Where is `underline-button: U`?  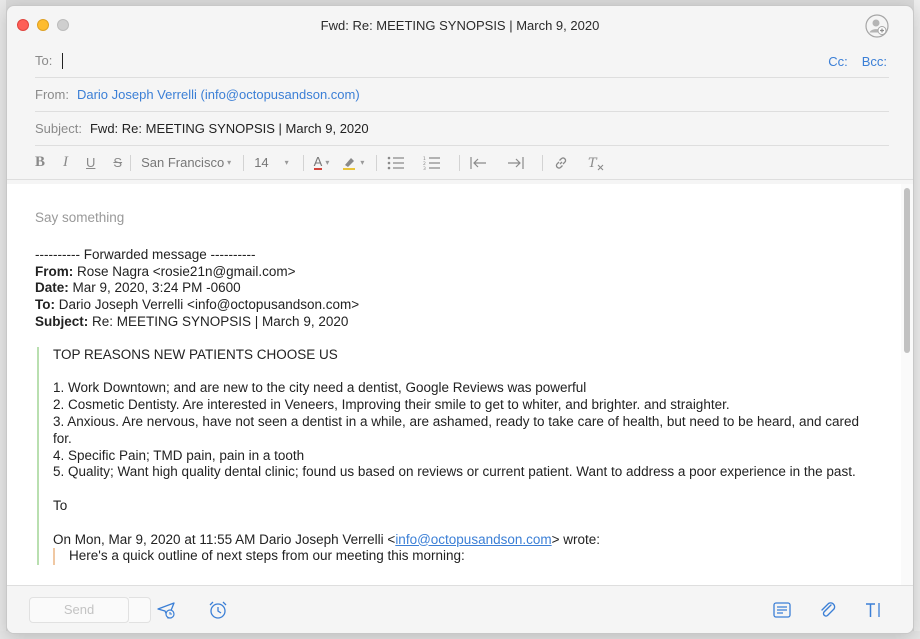 underline-button: U is located at coordinates (90, 162).